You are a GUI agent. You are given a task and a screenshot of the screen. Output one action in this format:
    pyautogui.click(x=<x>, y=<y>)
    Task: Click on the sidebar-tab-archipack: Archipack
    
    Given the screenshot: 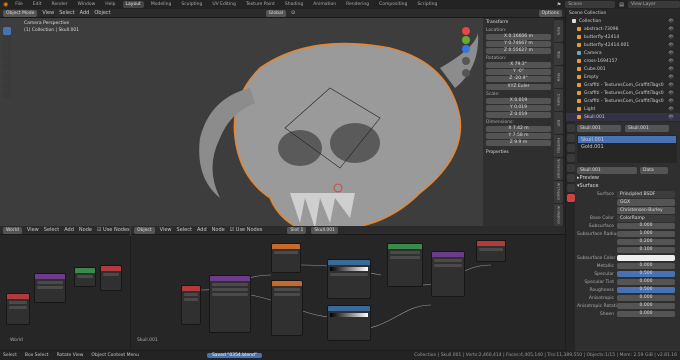 What is the action you would take?
    pyautogui.click(x=558, y=192)
    